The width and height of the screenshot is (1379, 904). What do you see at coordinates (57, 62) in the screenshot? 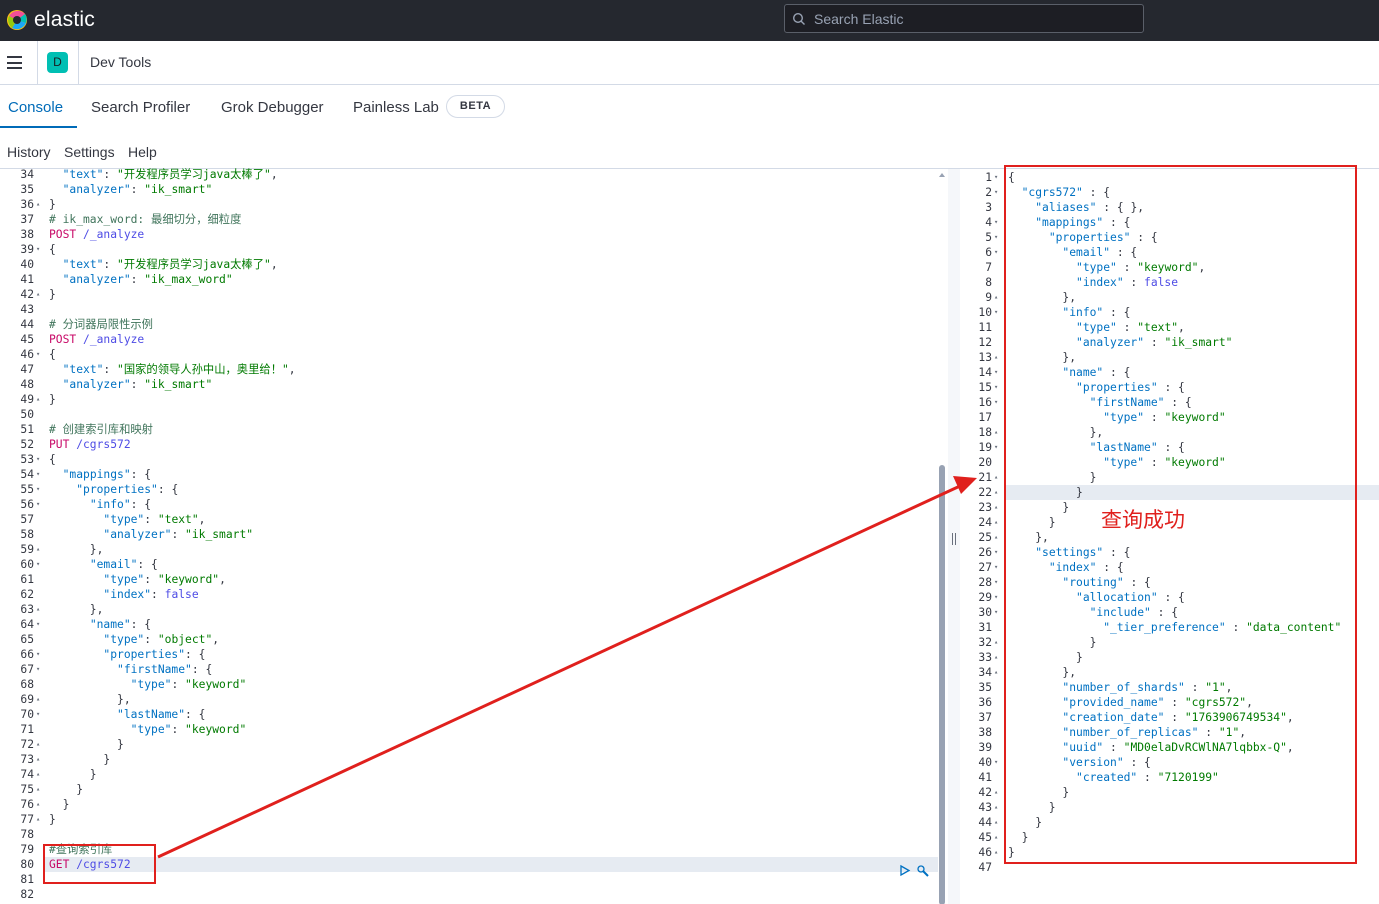
I see `space-avatar: D` at bounding box center [57, 62].